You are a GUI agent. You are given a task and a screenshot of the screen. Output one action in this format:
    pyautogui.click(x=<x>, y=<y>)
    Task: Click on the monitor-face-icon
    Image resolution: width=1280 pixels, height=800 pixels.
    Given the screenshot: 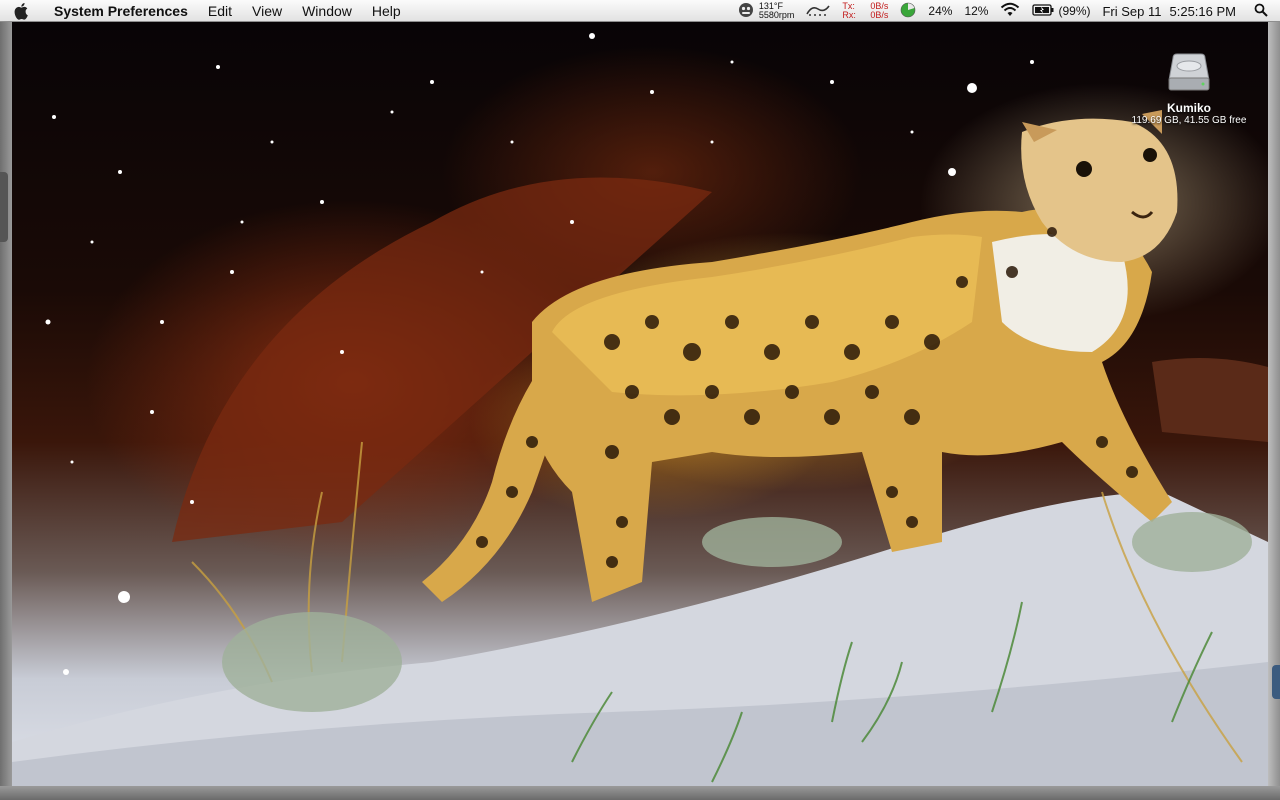 What is the action you would take?
    pyautogui.click(x=746, y=11)
    